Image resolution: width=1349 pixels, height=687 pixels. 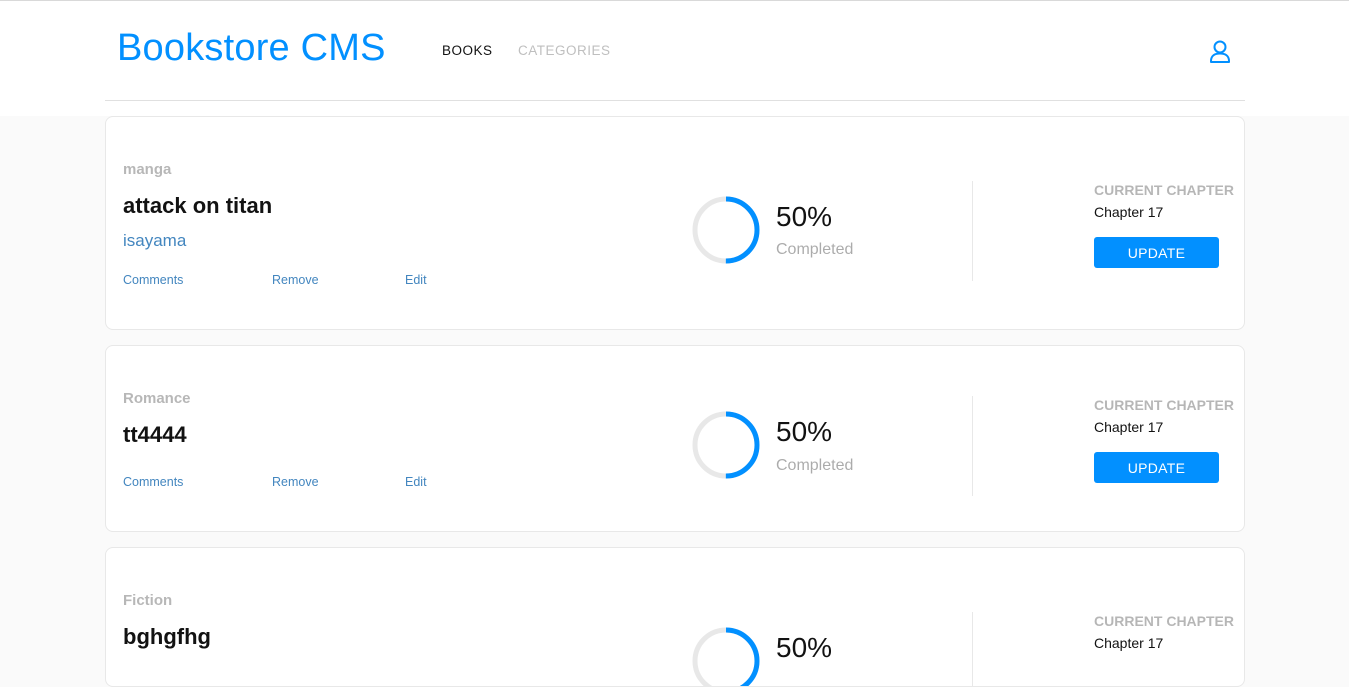 I want to click on book-author: isayama, so click(x=155, y=240).